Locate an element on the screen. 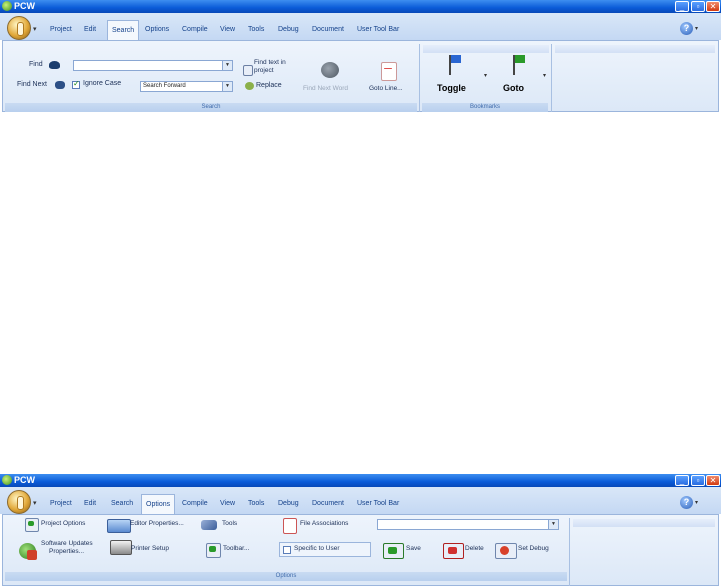 The image size is (721, 588). delete-mark-icon is located at coordinates (452, 550).